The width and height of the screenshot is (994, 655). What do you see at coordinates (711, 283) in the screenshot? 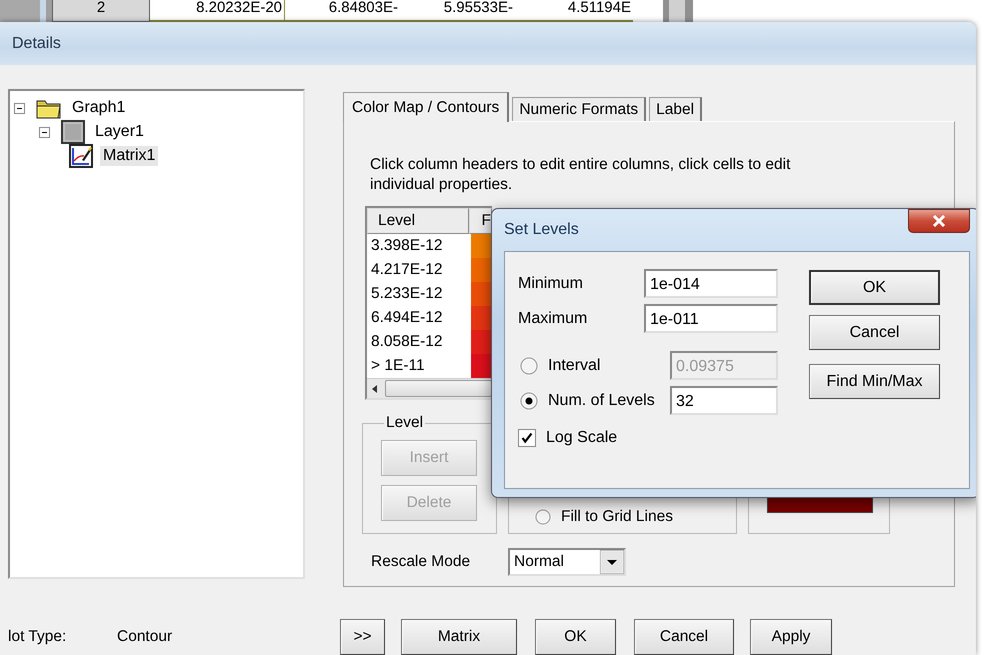
I see `minimum-field: 1e-014` at bounding box center [711, 283].